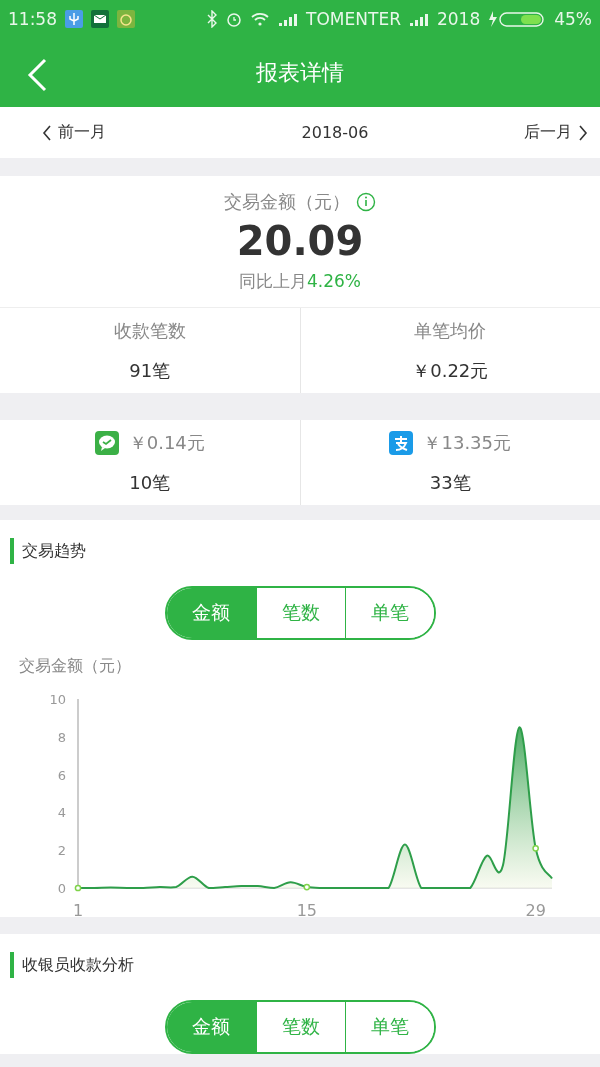 Image resolution: width=600 pixels, height=1067 pixels. I want to click on payment-amount: ￥13.35元, so click(467, 442).